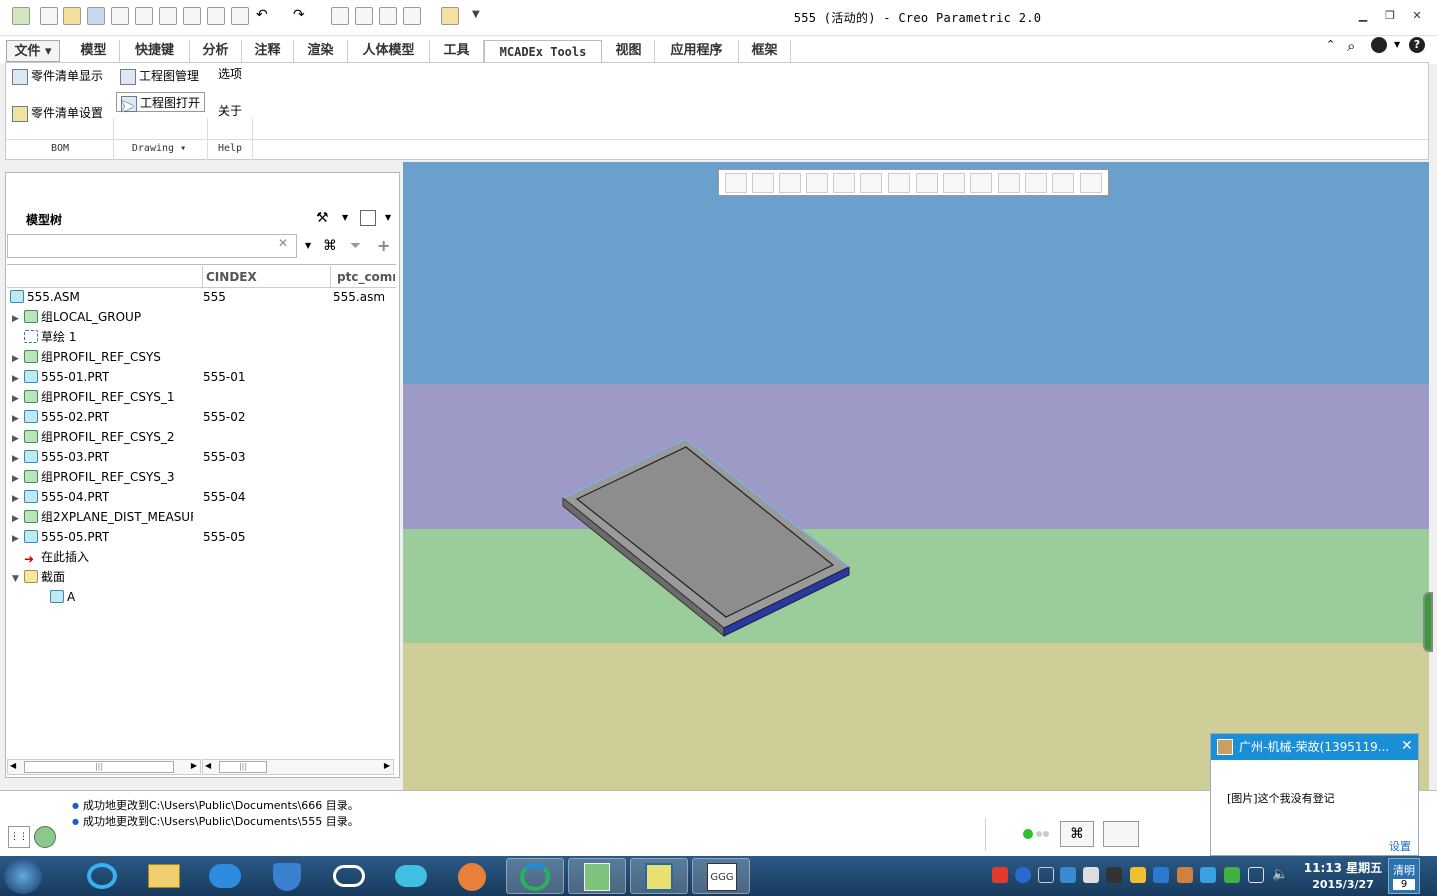 This screenshot has height=896, width=1437. Describe the element at coordinates (57, 76) in the screenshot. I see `bom-display-button: 零件清单显示` at that location.